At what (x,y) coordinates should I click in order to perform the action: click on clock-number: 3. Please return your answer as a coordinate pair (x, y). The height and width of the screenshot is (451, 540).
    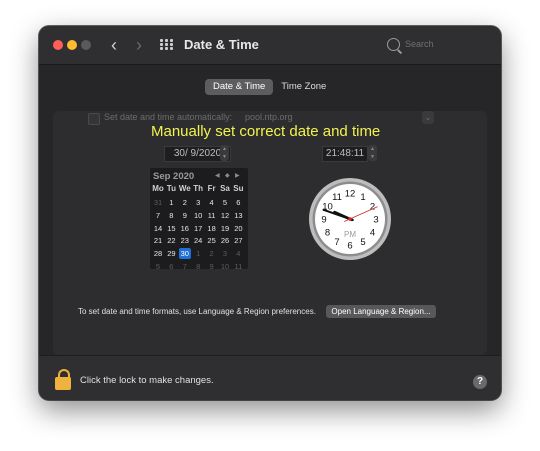
    Looking at the image, I should click on (375, 220).